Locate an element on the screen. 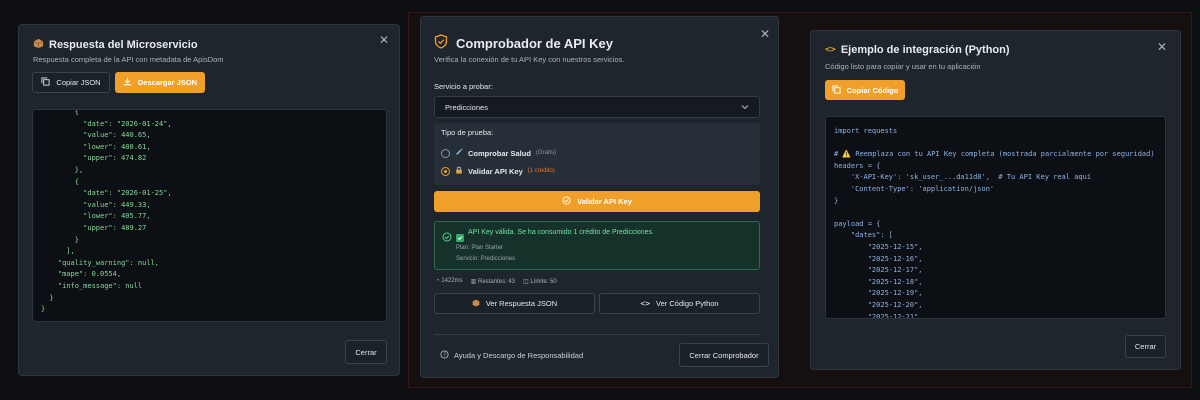 This screenshot has height=400, width=1200. footer-divider is located at coordinates (597, 334).